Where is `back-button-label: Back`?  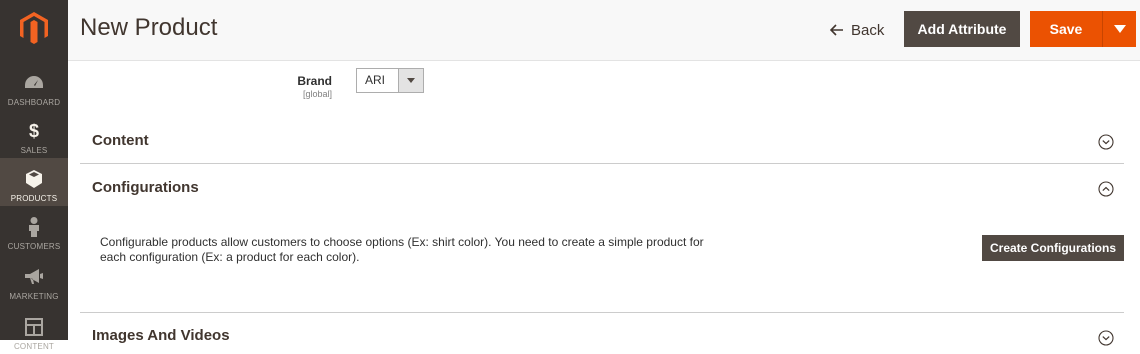 back-button-label: Back is located at coordinates (868, 30).